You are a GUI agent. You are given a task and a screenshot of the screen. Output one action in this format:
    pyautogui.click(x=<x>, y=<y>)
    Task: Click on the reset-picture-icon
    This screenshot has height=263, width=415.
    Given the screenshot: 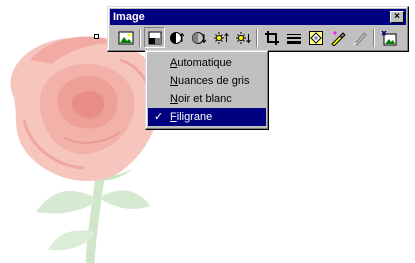 What is the action you would take?
    pyautogui.click(x=388, y=37)
    